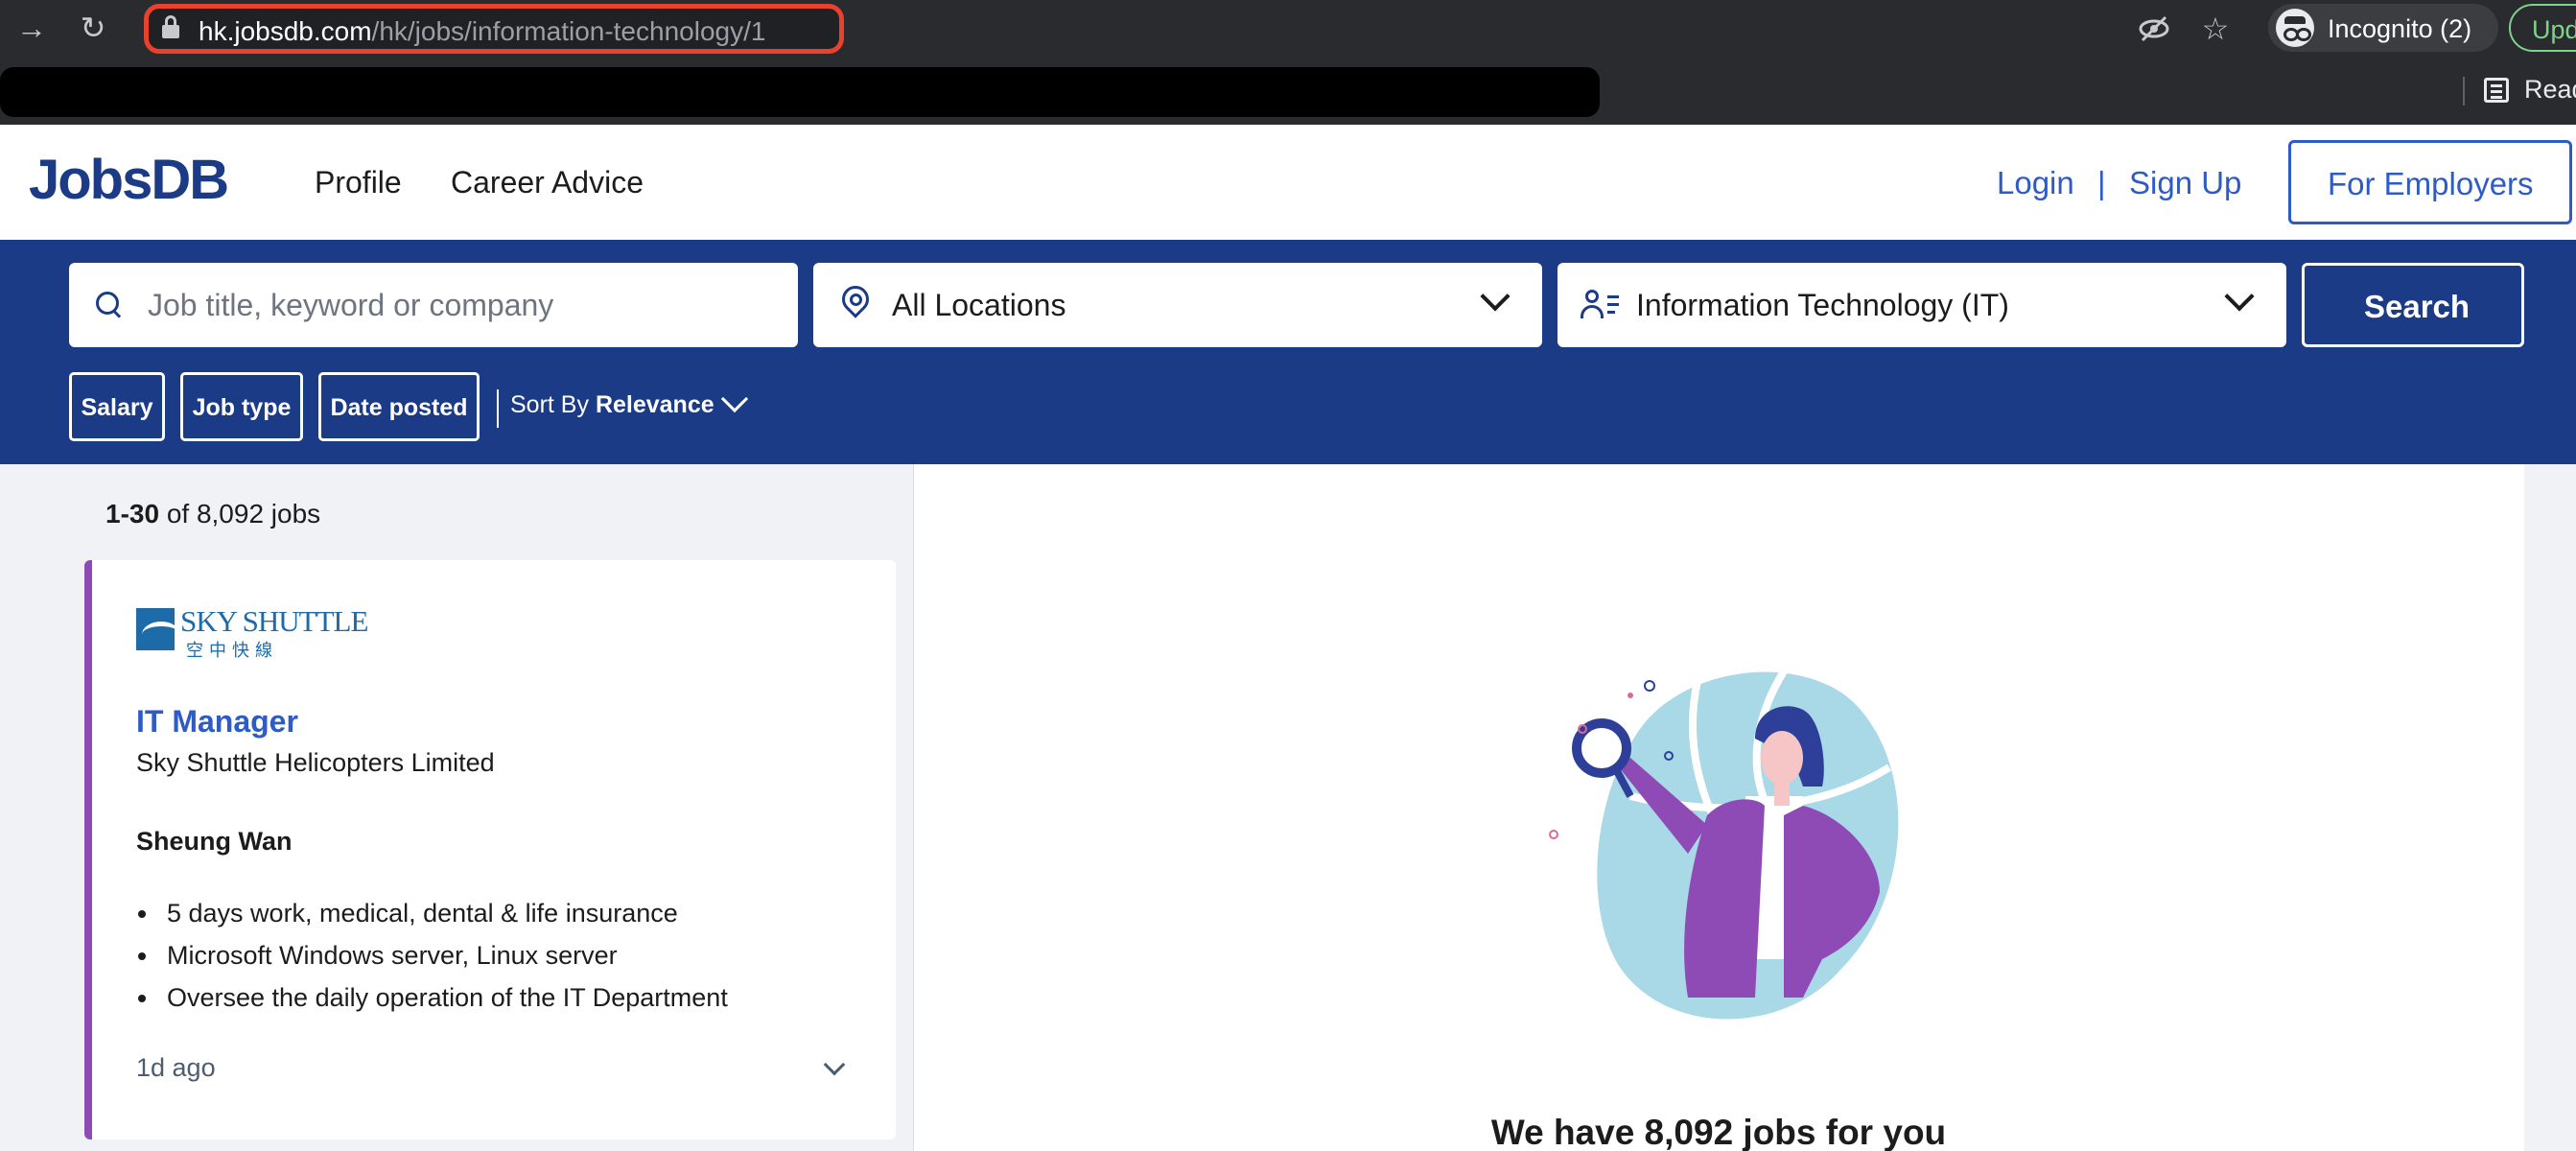 Image resolution: width=2576 pixels, height=1151 pixels. What do you see at coordinates (243, 514) in the screenshot?
I see `results-total: of 8,092 jobs` at bounding box center [243, 514].